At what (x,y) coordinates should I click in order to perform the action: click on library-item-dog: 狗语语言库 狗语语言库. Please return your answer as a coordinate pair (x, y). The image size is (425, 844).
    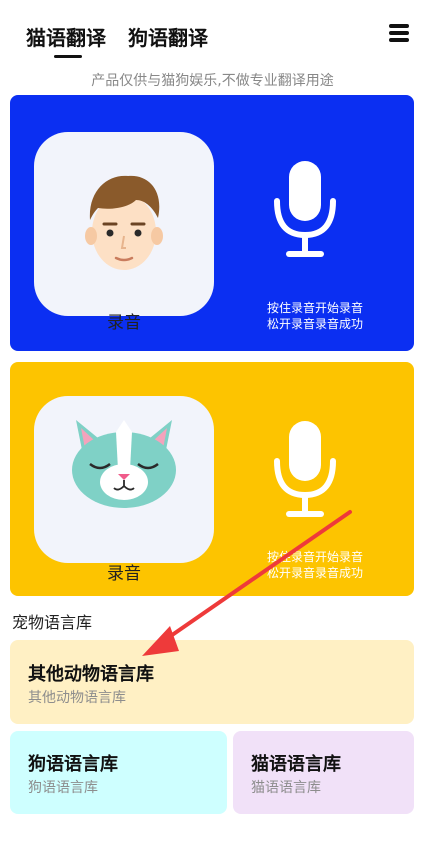
    Looking at the image, I should click on (118, 772).